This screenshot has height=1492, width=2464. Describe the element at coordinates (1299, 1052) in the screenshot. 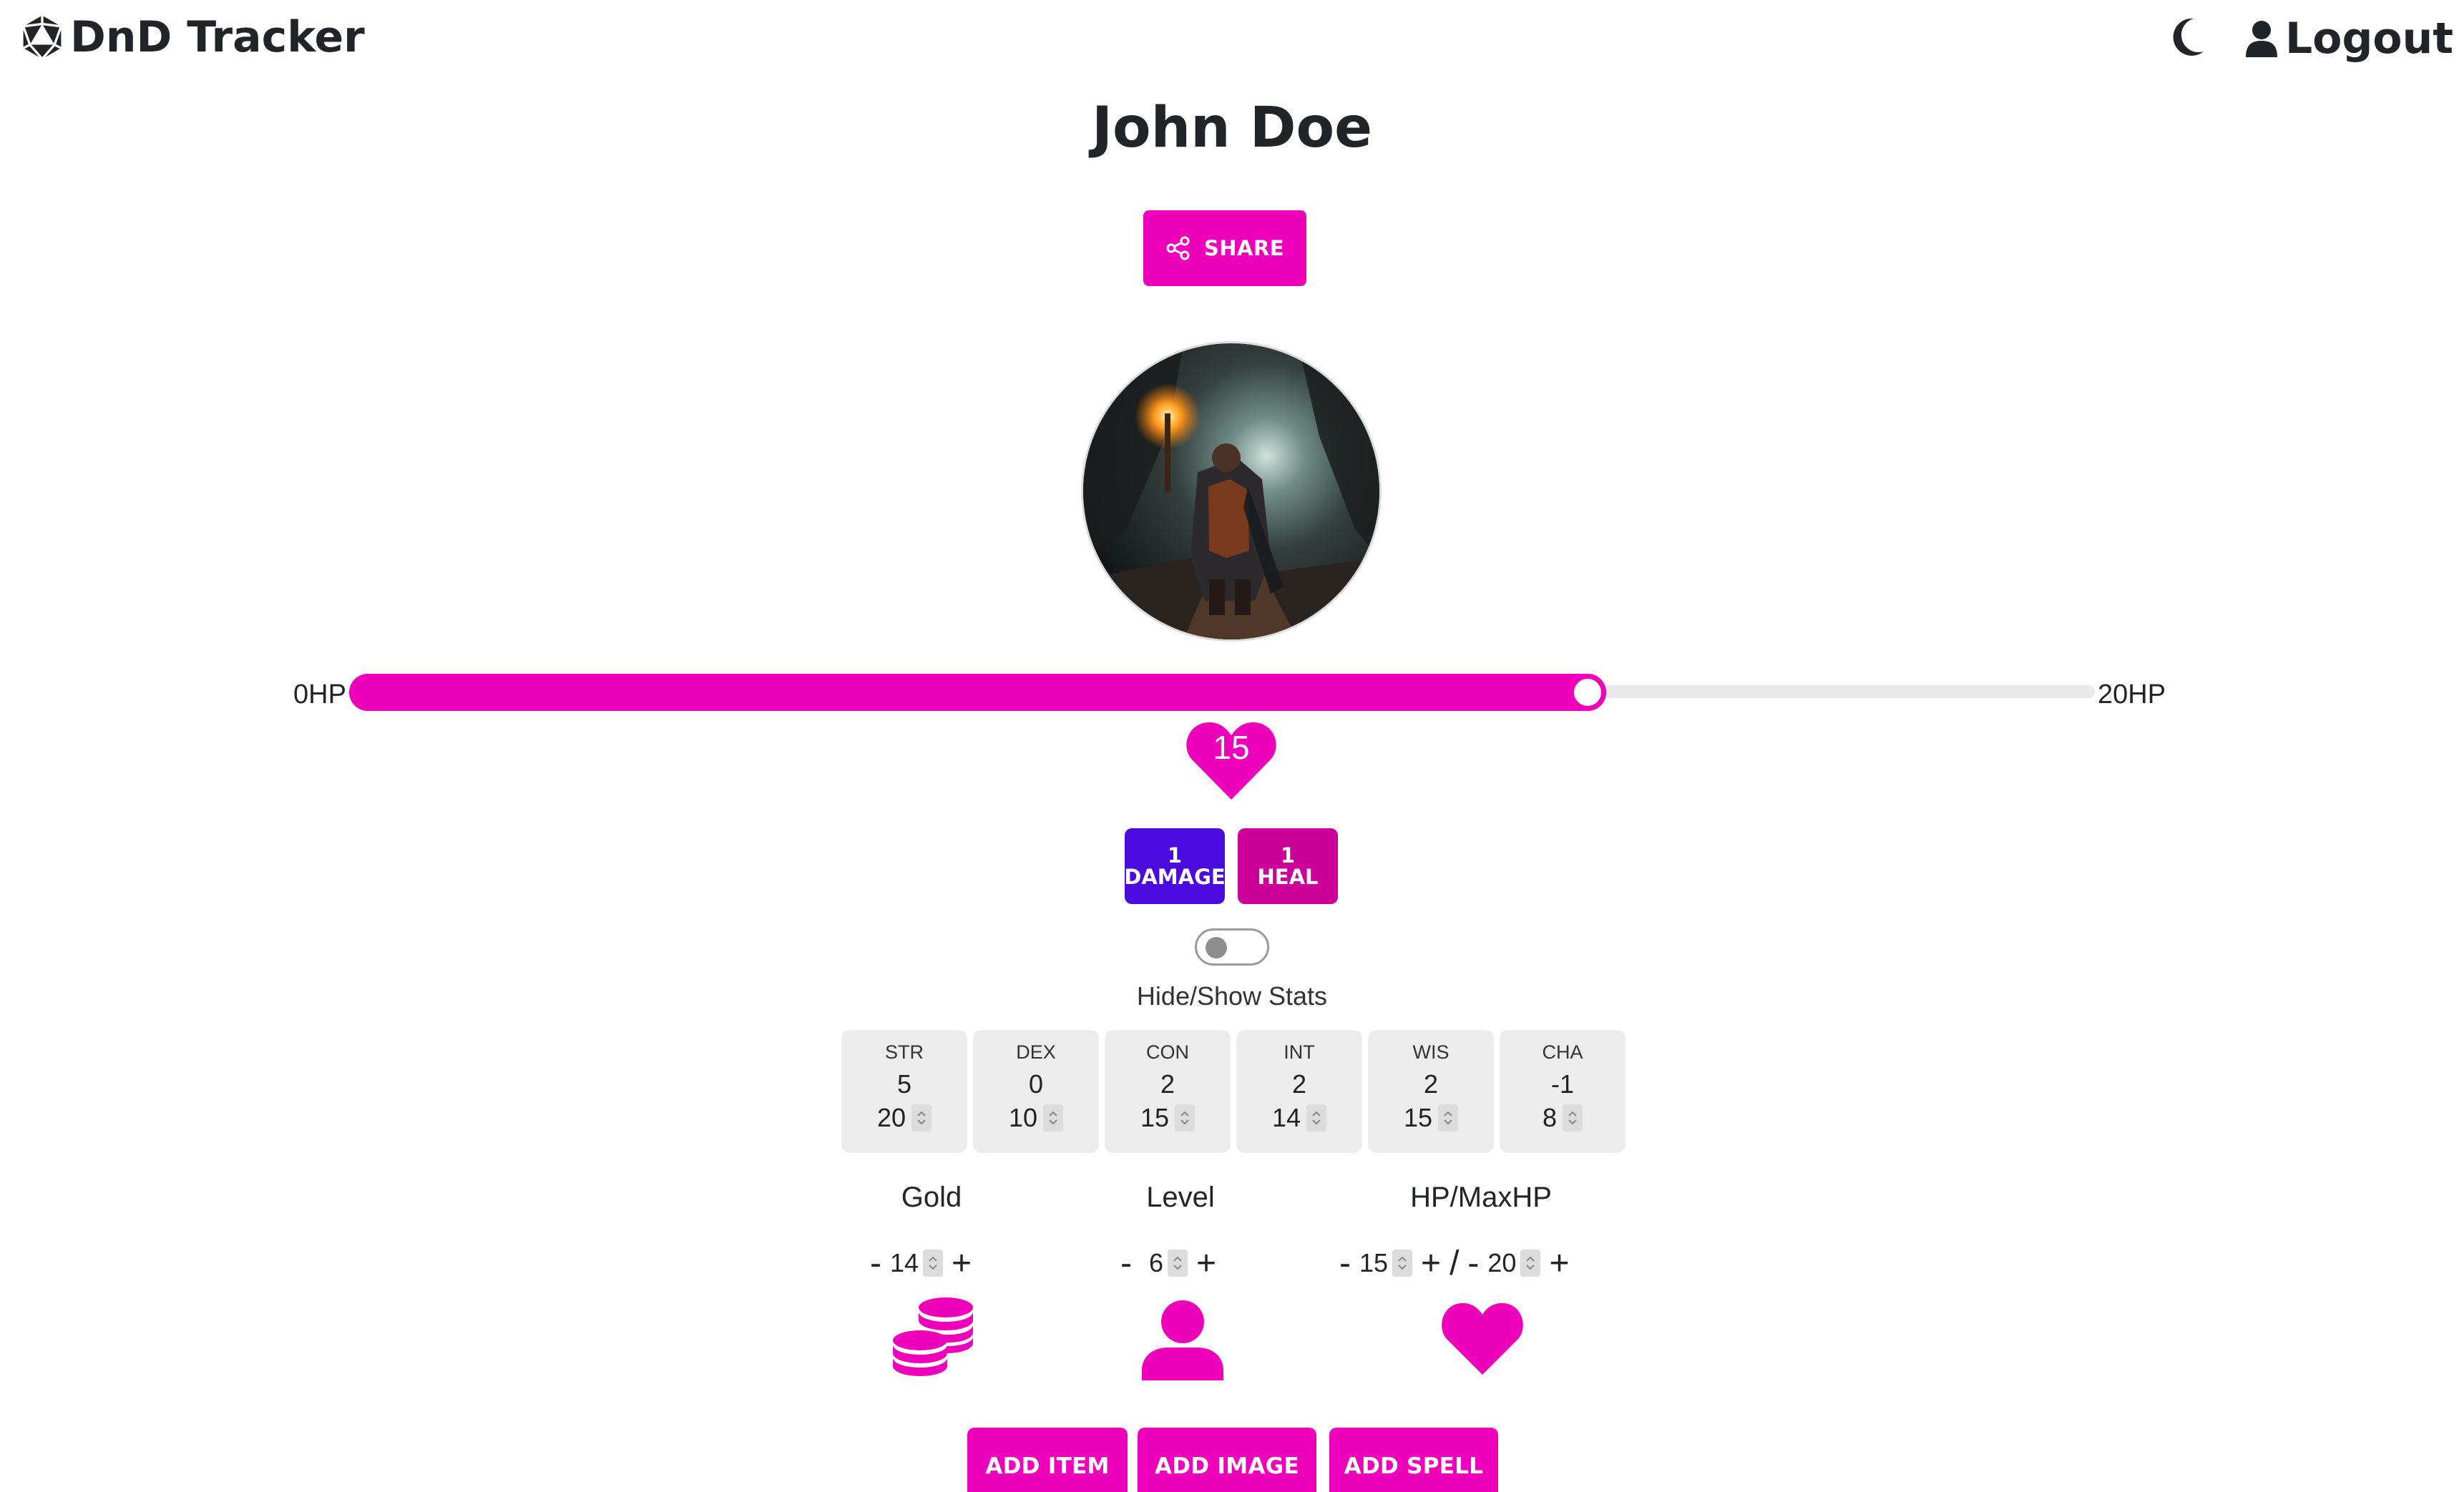

I see `stat-name: INT` at that location.